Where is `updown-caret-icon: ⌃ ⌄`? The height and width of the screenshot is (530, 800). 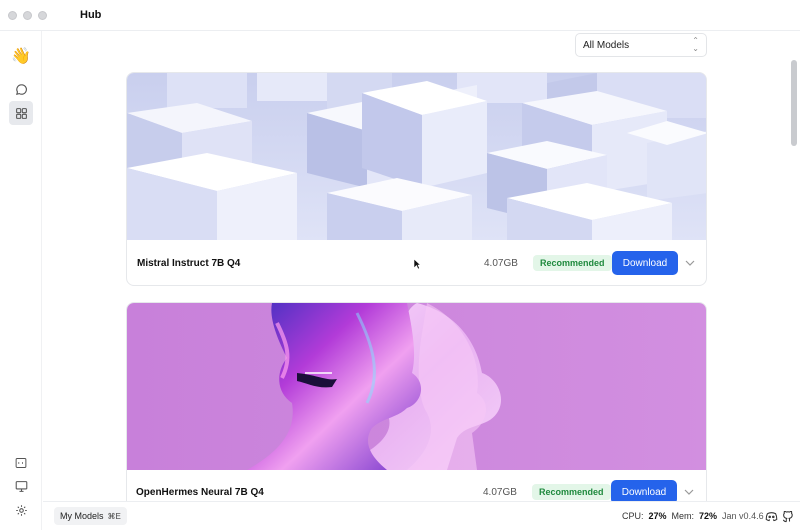
updown-caret-icon: ⌃ ⌄ is located at coordinates (695, 44).